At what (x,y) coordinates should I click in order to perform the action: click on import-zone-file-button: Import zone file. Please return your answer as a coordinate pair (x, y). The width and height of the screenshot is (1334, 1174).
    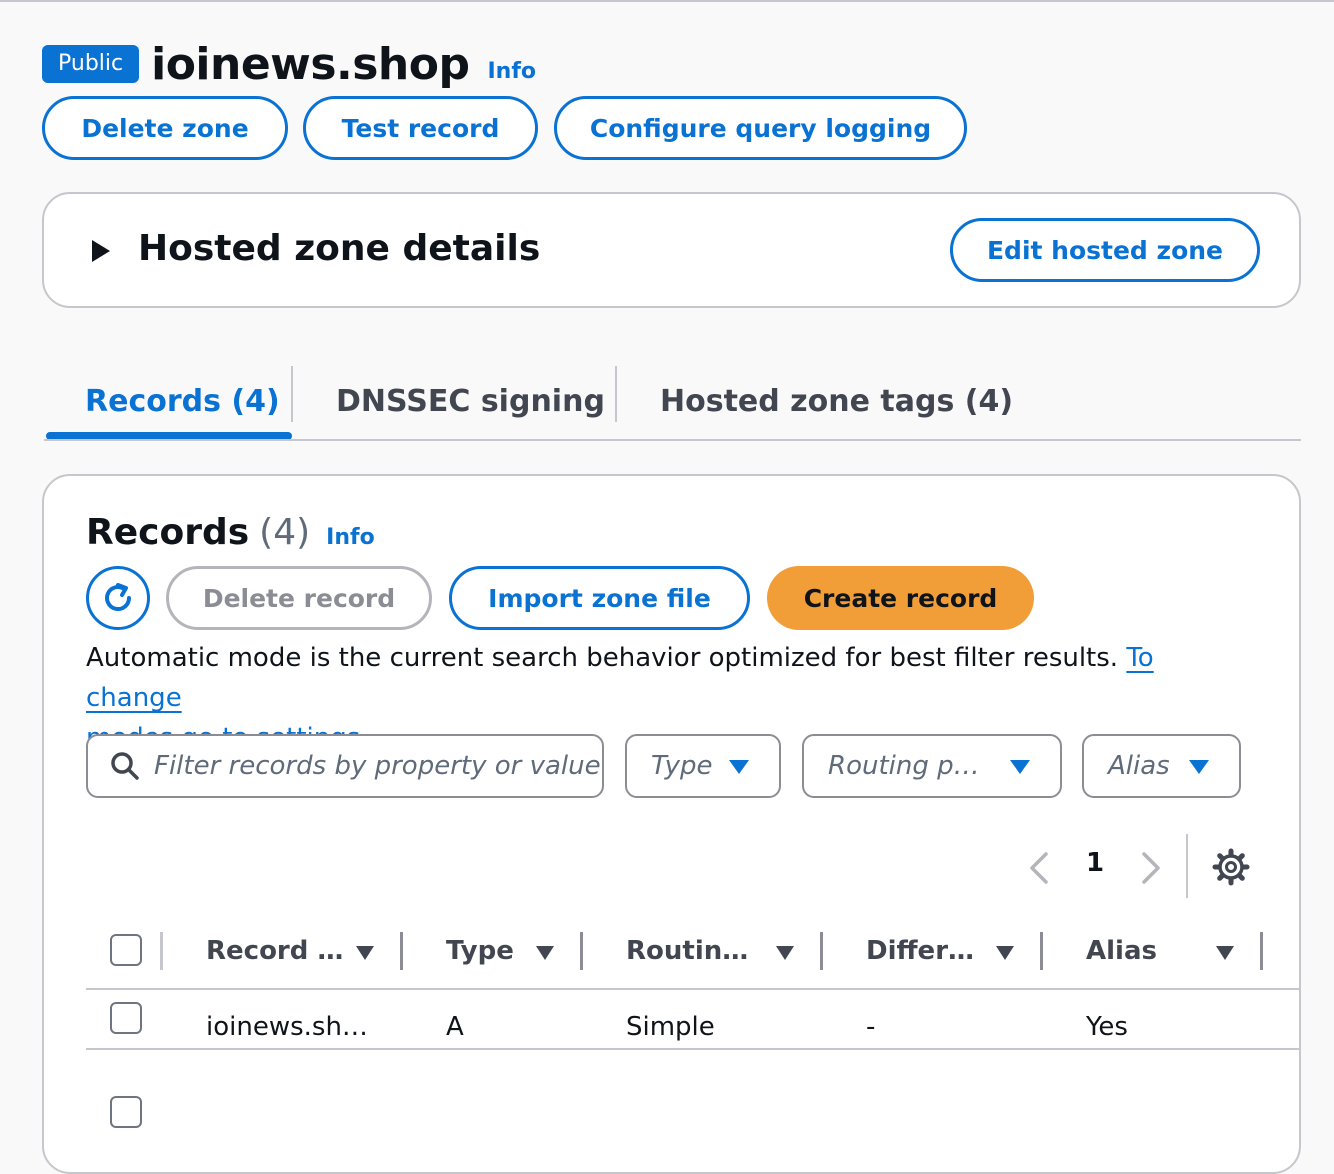
    Looking at the image, I should click on (599, 598).